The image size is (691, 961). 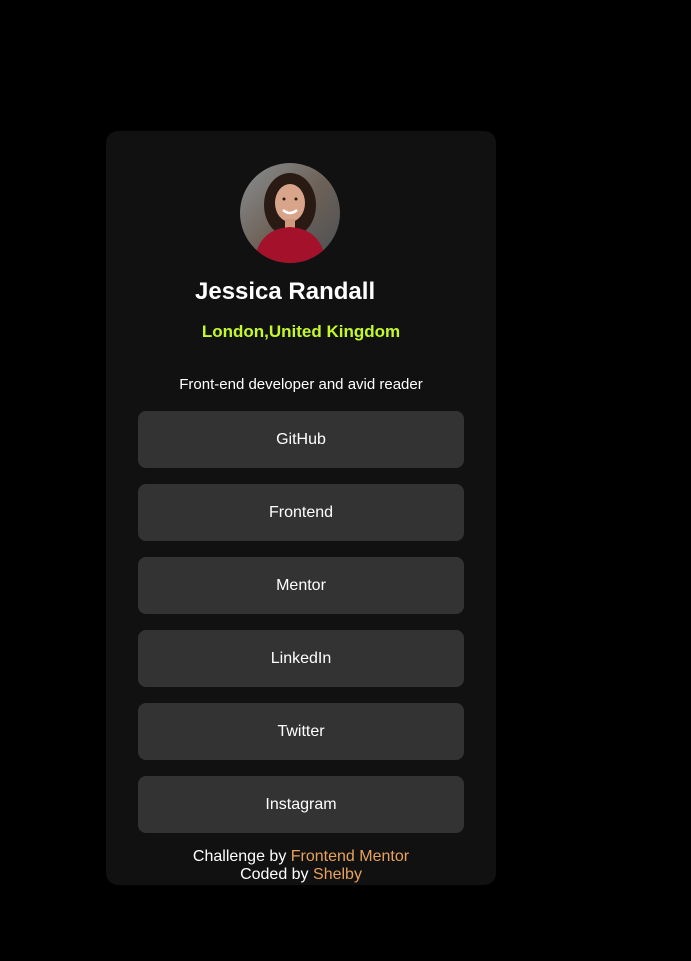 What do you see at coordinates (301, 585) in the screenshot?
I see `mentor-link-button: Mentor` at bounding box center [301, 585].